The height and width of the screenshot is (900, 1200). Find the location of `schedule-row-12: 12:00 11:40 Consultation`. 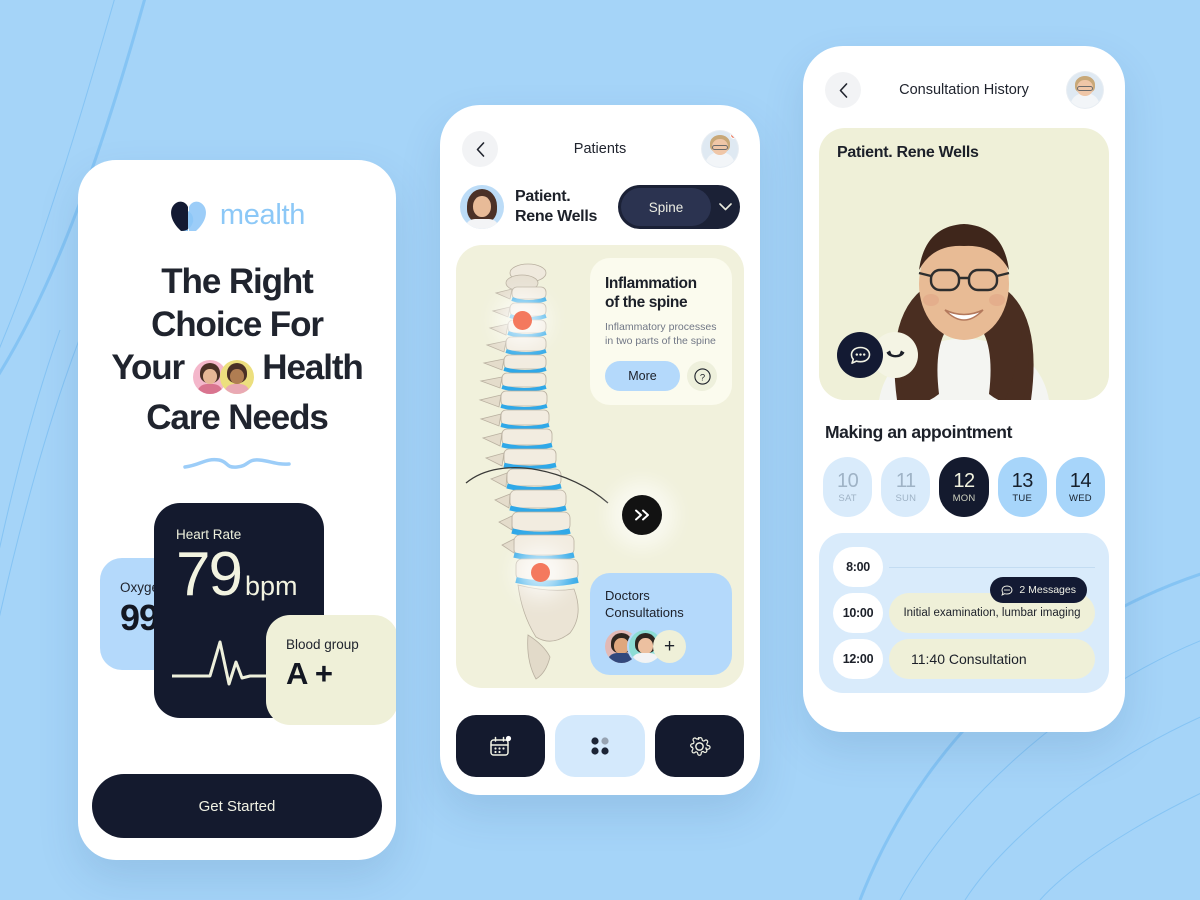

schedule-row-12: 12:00 11:40 Consultation is located at coordinates (964, 659).